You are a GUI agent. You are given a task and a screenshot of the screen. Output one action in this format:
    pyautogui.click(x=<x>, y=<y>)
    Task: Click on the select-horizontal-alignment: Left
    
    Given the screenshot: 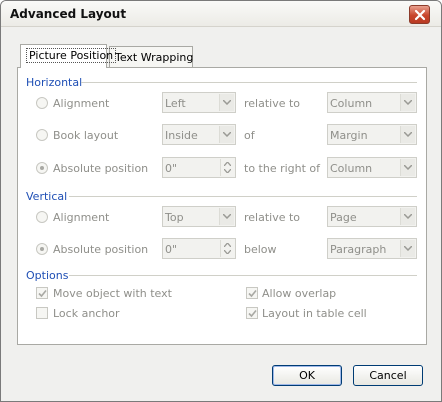 What is the action you would take?
    pyautogui.click(x=199, y=102)
    